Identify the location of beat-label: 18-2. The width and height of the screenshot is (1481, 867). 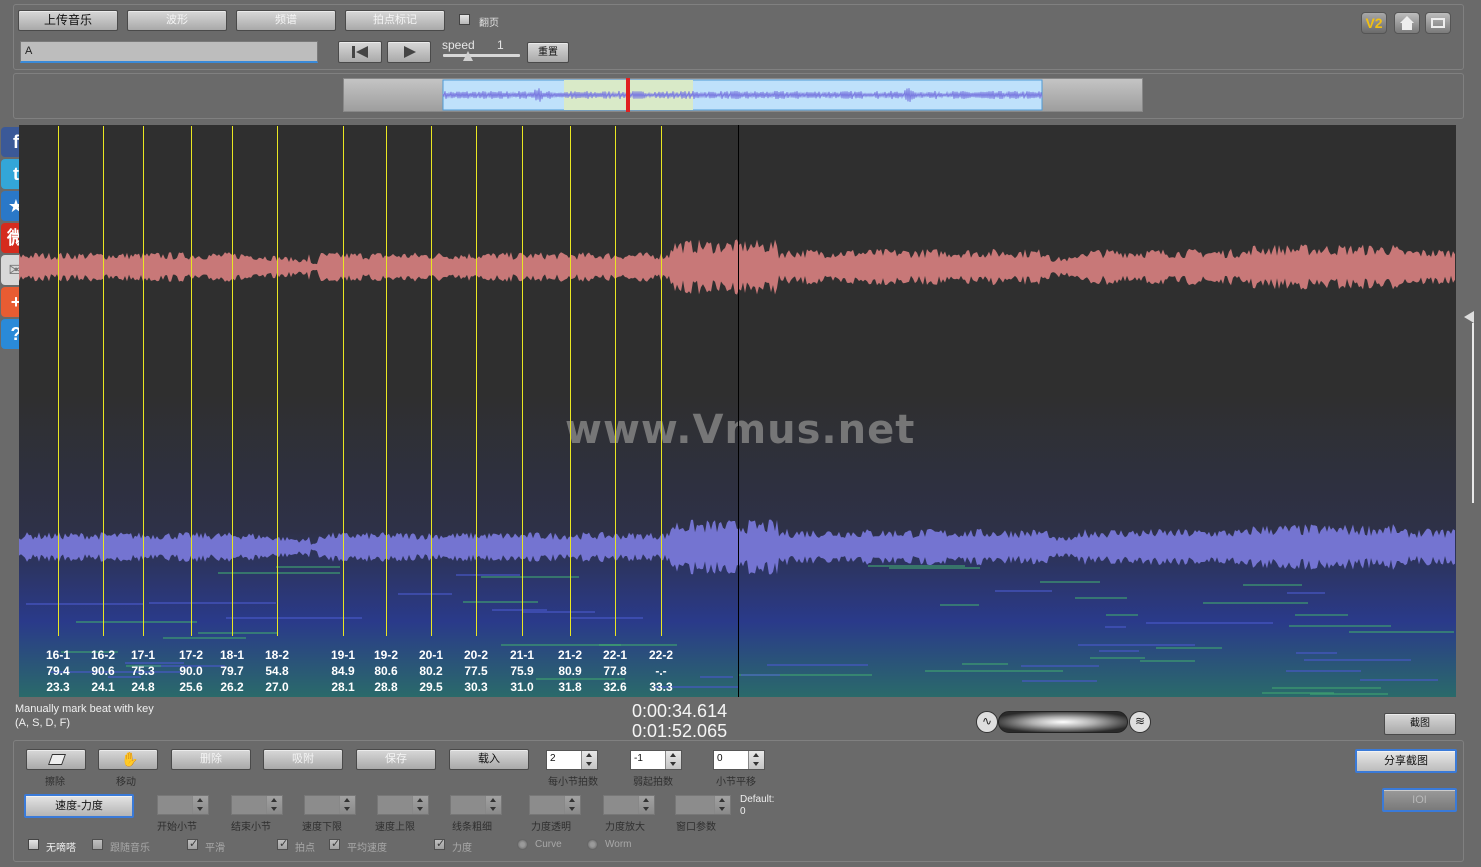
(277, 655).